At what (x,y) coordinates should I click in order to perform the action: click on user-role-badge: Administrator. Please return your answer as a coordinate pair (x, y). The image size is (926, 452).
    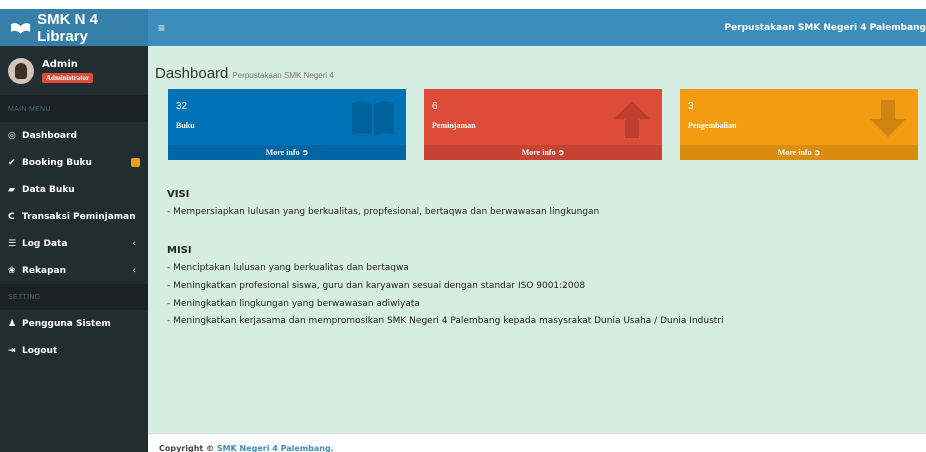
    Looking at the image, I should click on (68, 77).